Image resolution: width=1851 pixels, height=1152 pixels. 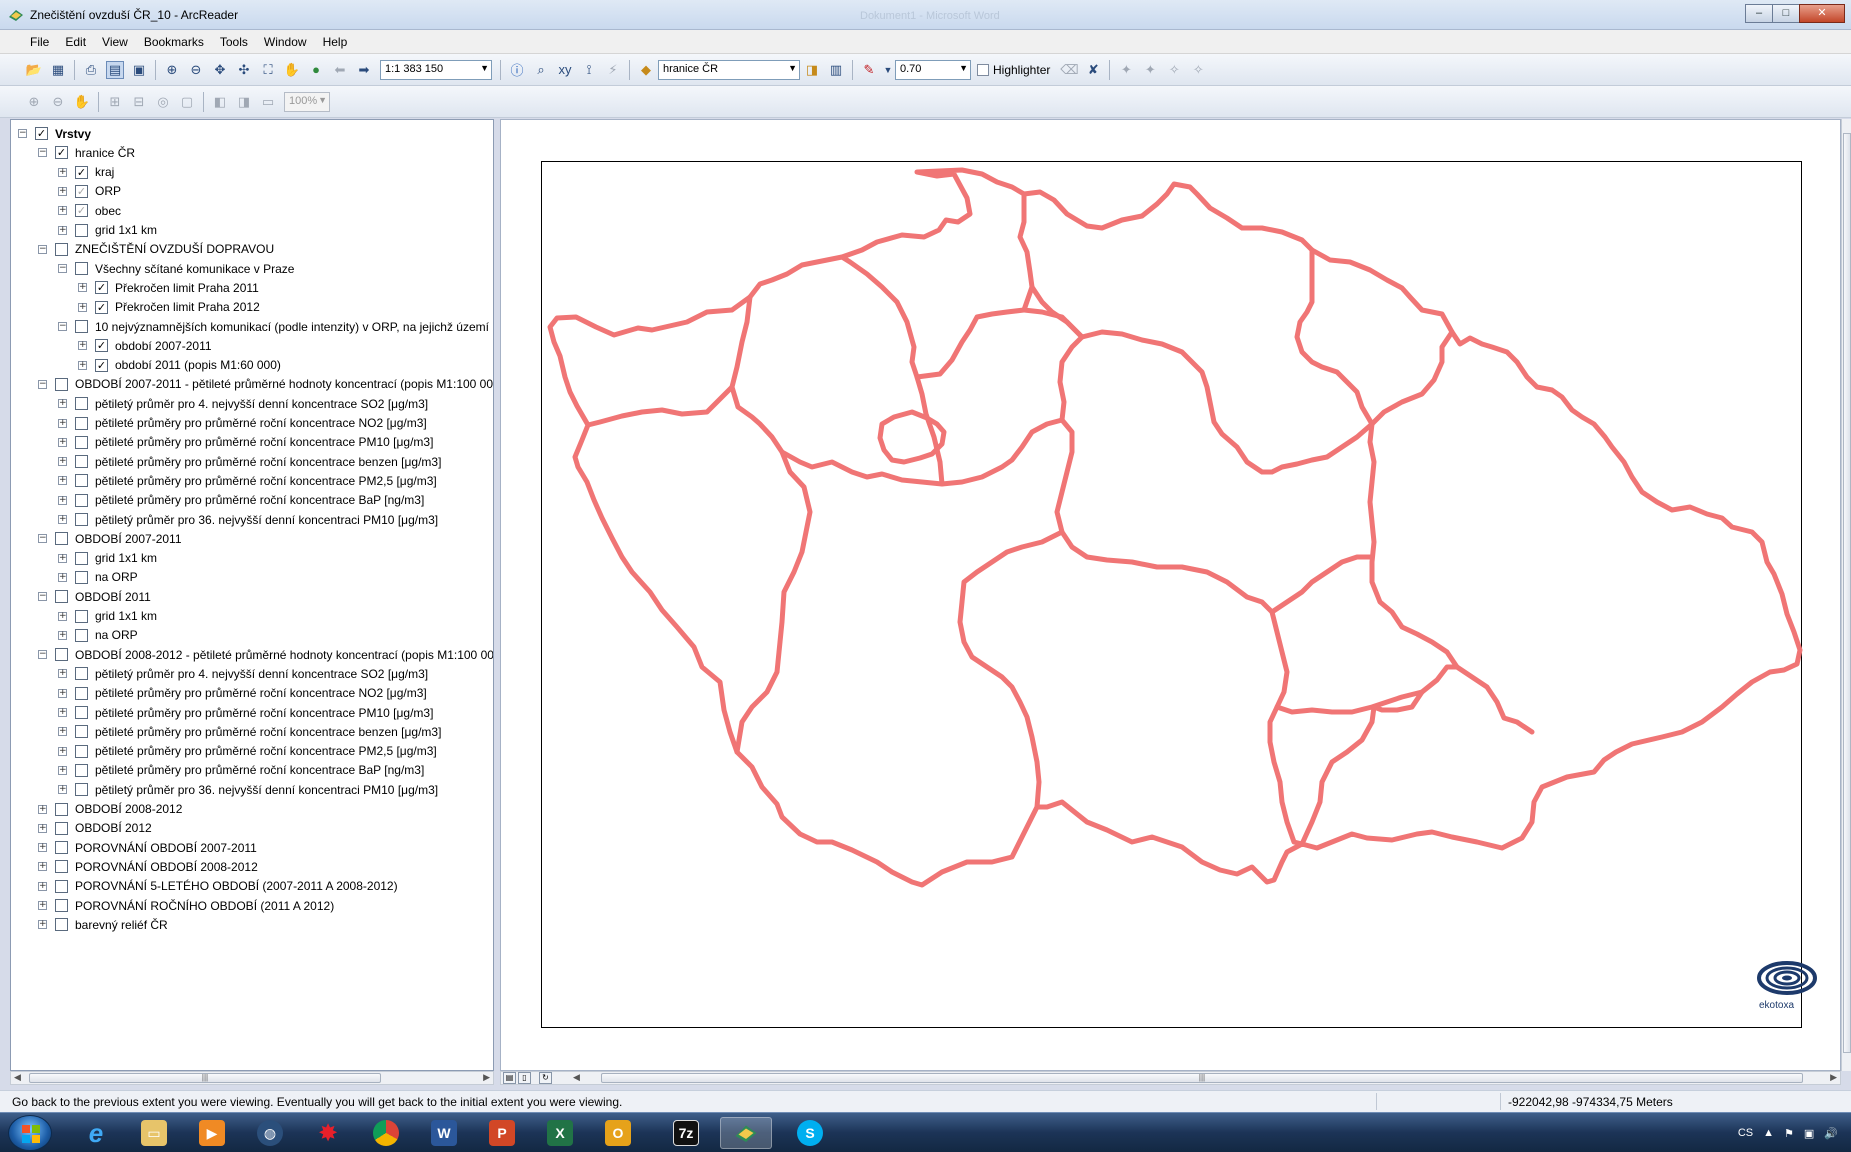 I want to click on swipe-layer-icon: ◨, so click(x=812, y=70).